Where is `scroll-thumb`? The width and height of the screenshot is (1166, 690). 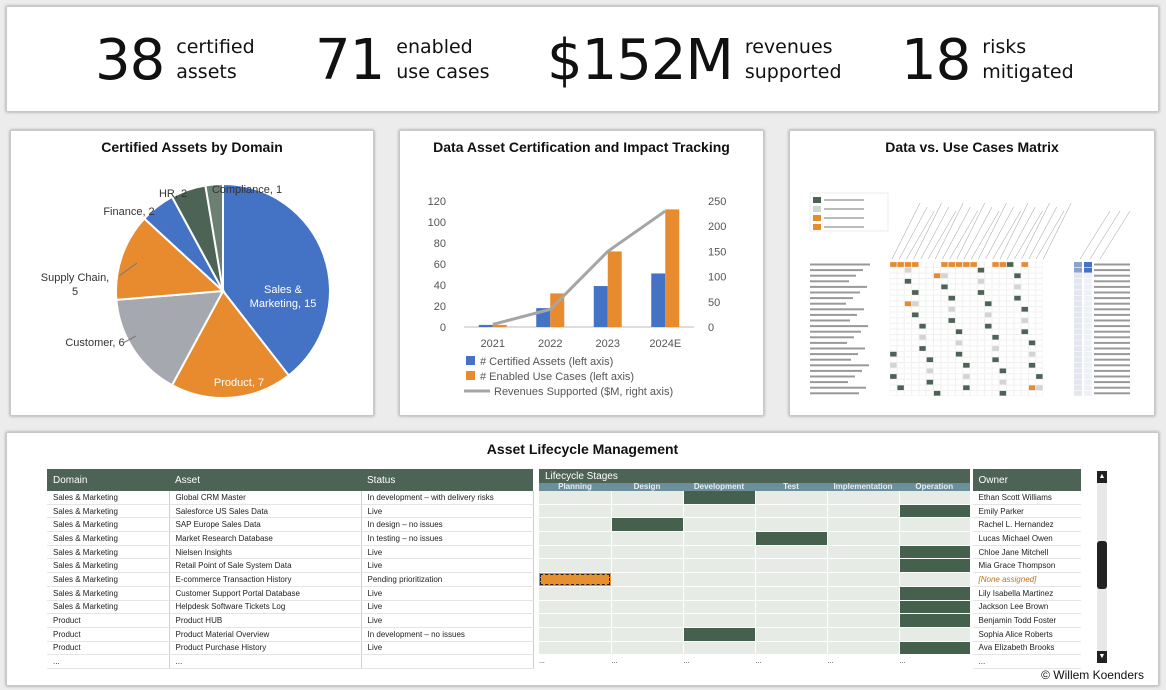 scroll-thumb is located at coordinates (1102, 565).